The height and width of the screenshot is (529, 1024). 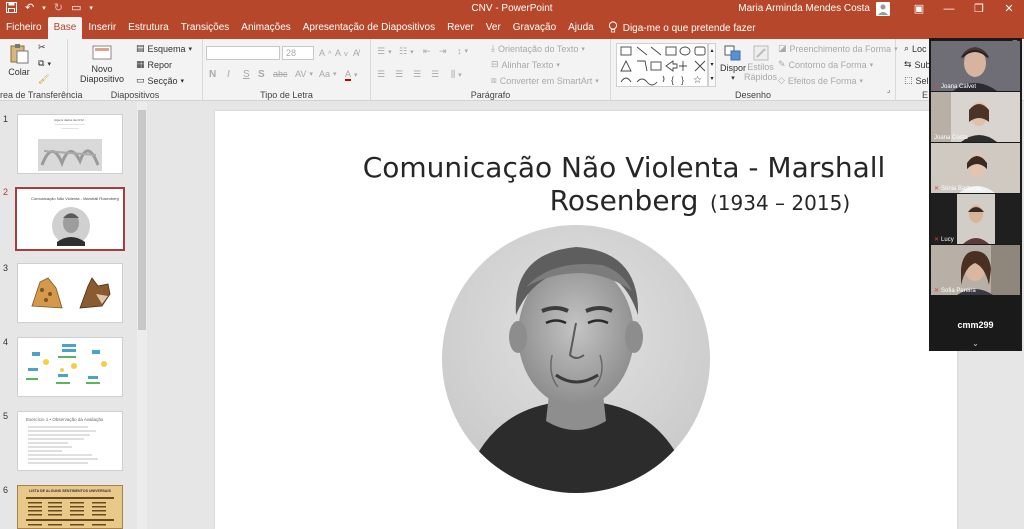 What do you see at coordinates (212, 74) in the screenshot?
I see `bold-button: N` at bounding box center [212, 74].